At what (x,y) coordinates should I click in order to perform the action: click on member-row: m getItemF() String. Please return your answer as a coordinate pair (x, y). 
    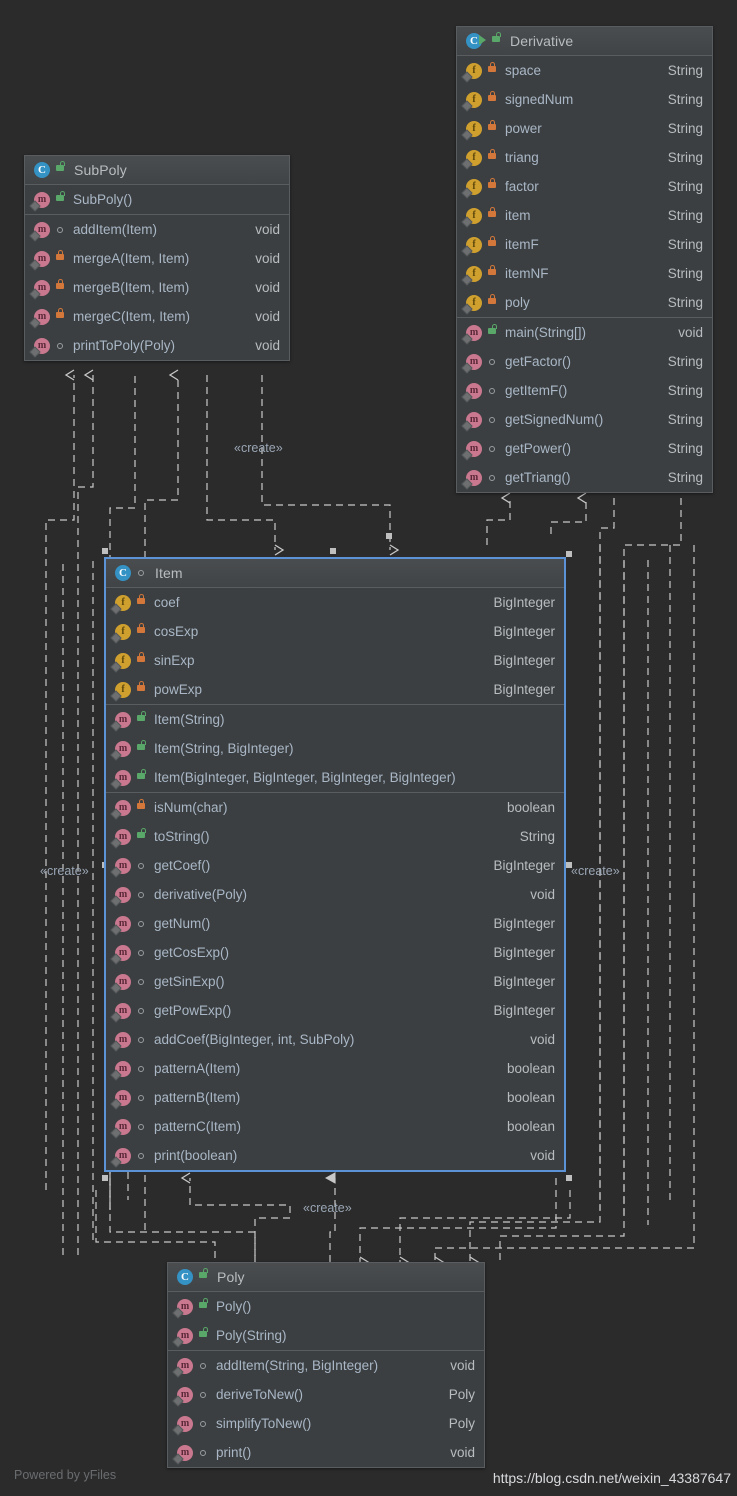
    Looking at the image, I should click on (584, 390).